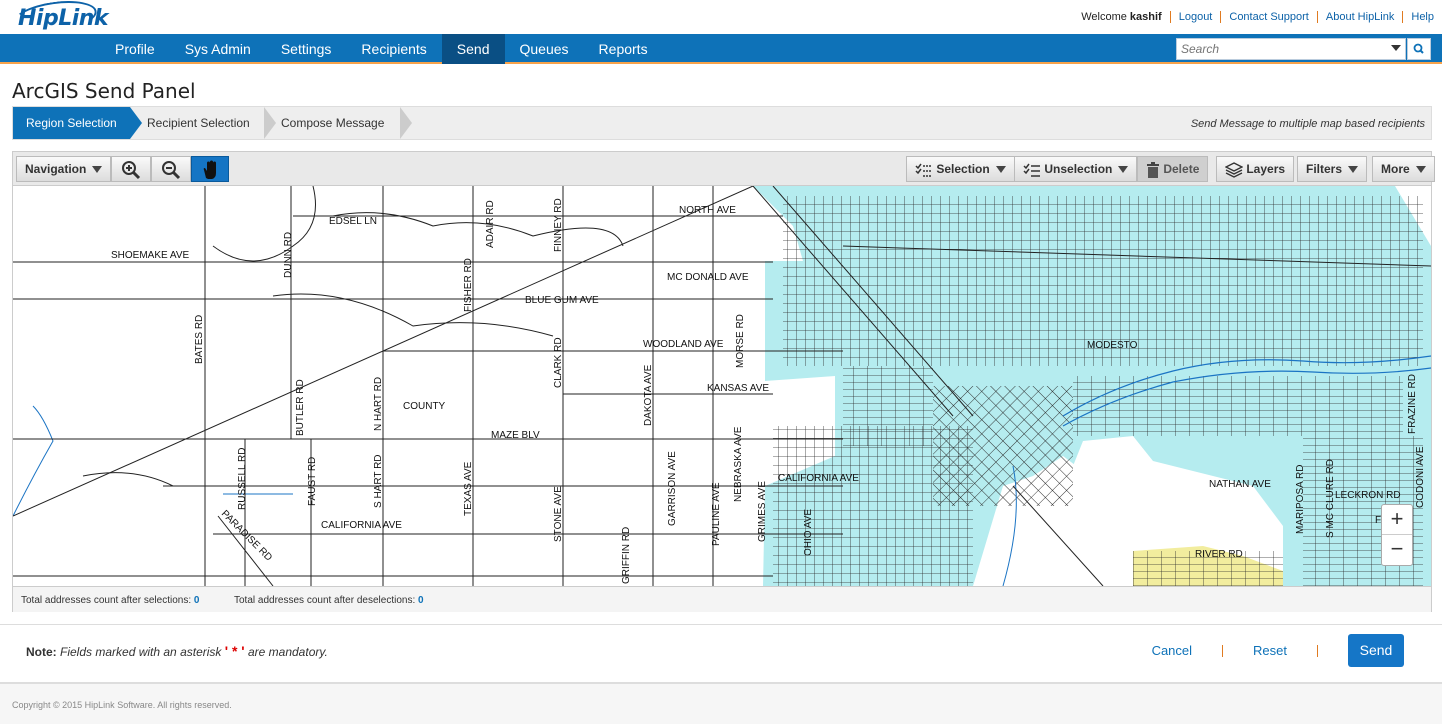 The height and width of the screenshot is (724, 1442). What do you see at coordinates (1153, 169) in the screenshot?
I see `trash-icon` at bounding box center [1153, 169].